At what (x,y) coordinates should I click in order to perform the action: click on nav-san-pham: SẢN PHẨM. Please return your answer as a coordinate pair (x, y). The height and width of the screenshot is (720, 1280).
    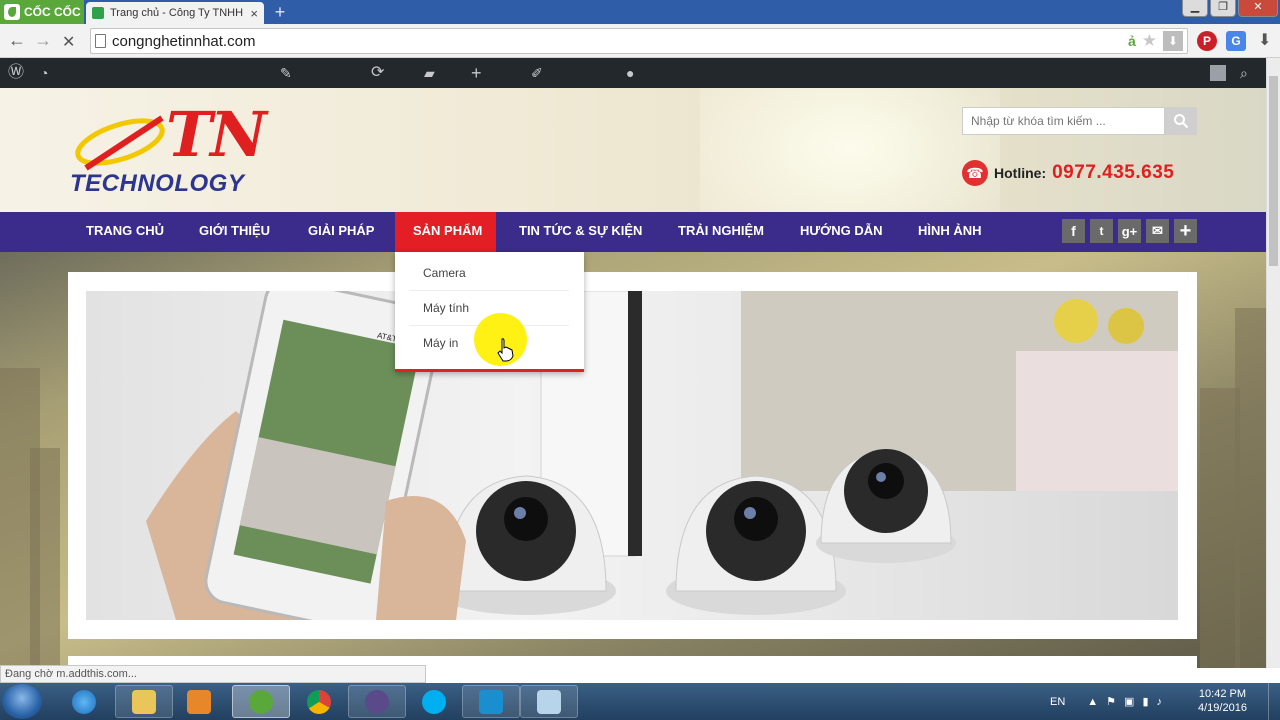
    Looking at the image, I should click on (445, 232).